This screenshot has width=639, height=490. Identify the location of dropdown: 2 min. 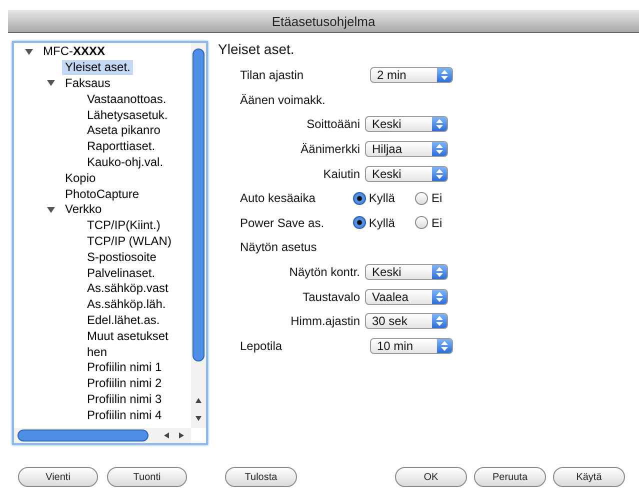
(411, 75).